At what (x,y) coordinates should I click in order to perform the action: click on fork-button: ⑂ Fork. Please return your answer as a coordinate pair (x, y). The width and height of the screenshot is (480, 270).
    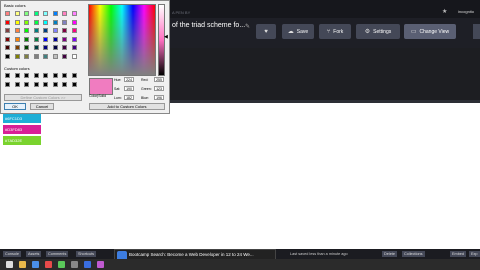
    Looking at the image, I should click on (335, 31).